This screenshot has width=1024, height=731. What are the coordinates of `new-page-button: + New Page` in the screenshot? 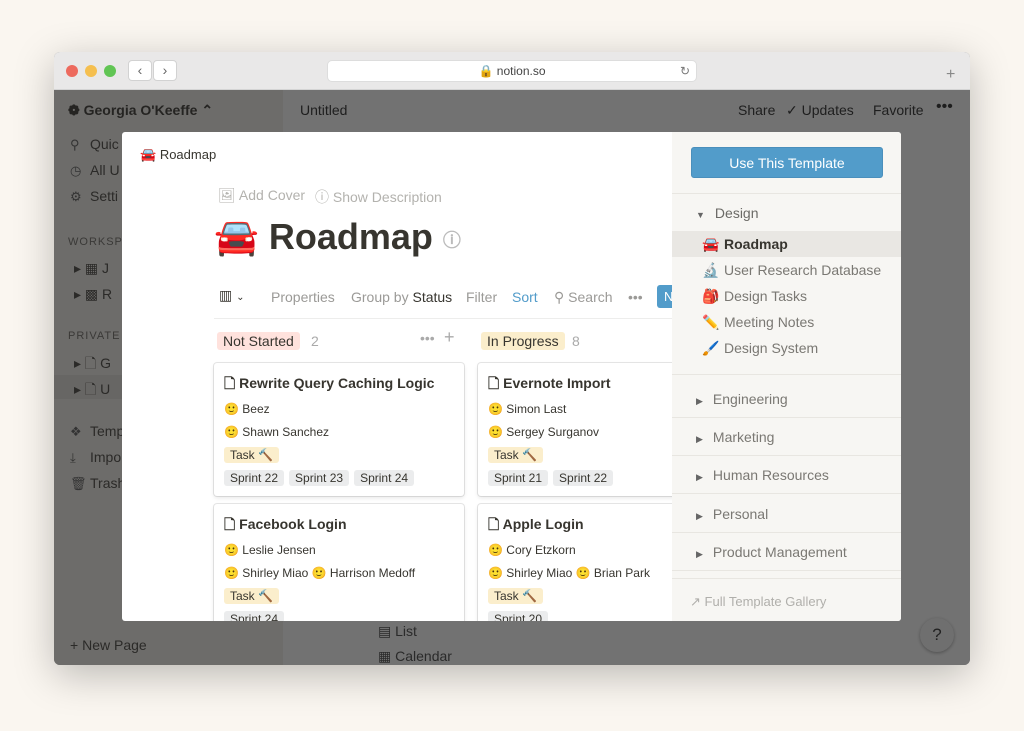 It's located at (108, 645).